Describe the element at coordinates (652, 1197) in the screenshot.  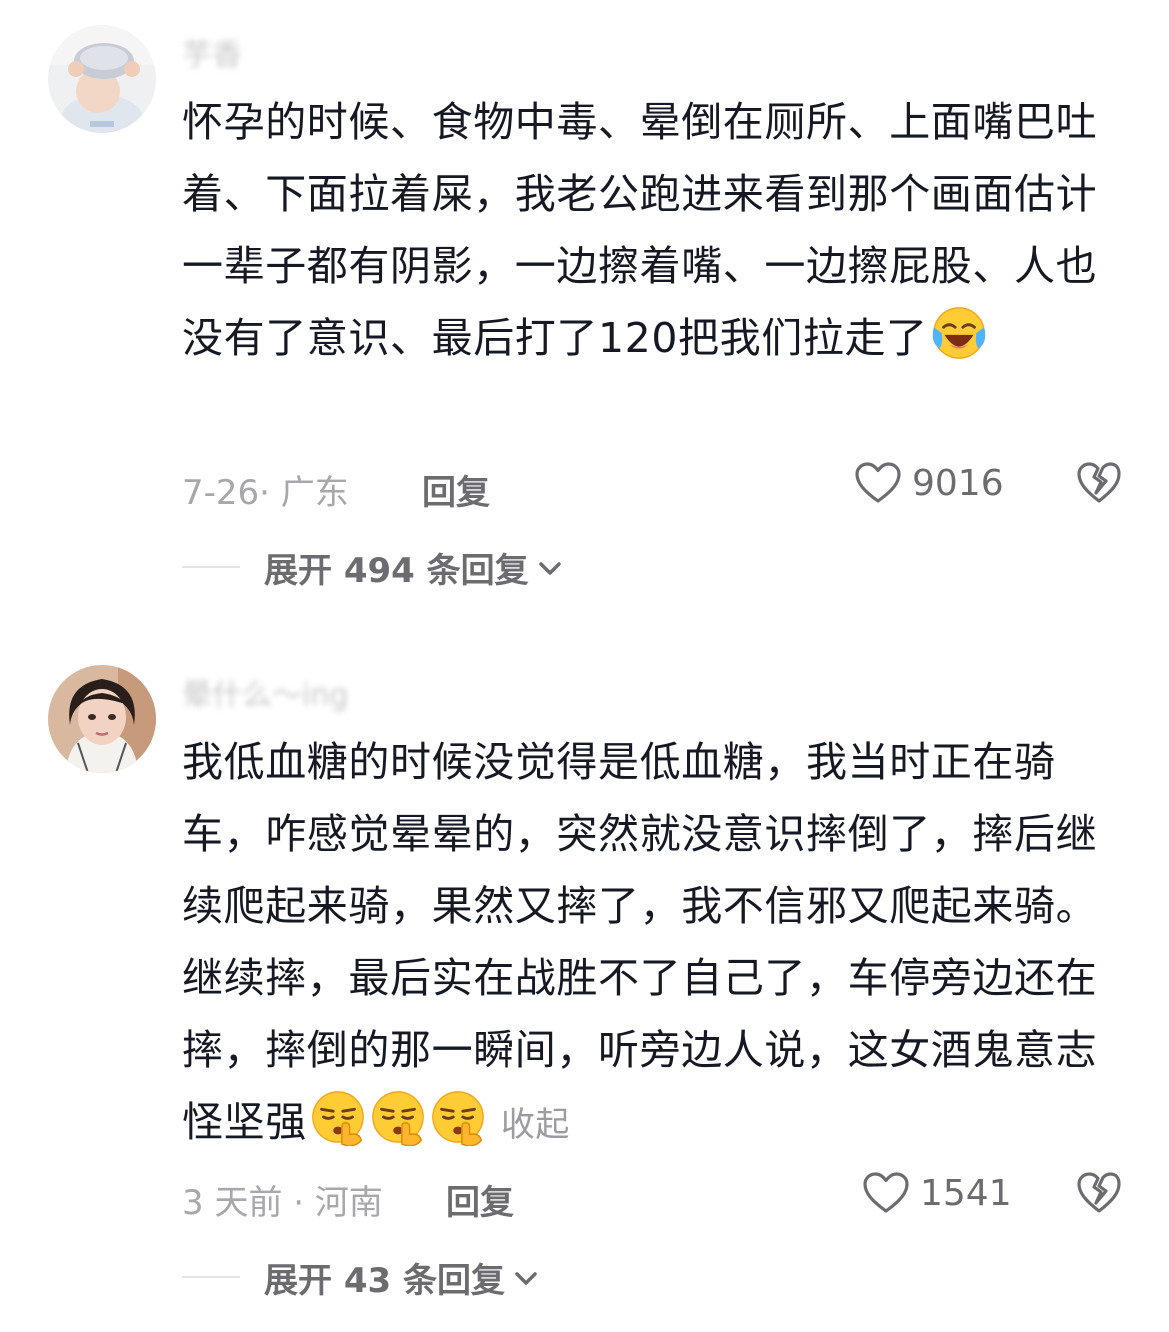
I see `comment-meta: 3 天前 · 河南 回复 1541` at that location.